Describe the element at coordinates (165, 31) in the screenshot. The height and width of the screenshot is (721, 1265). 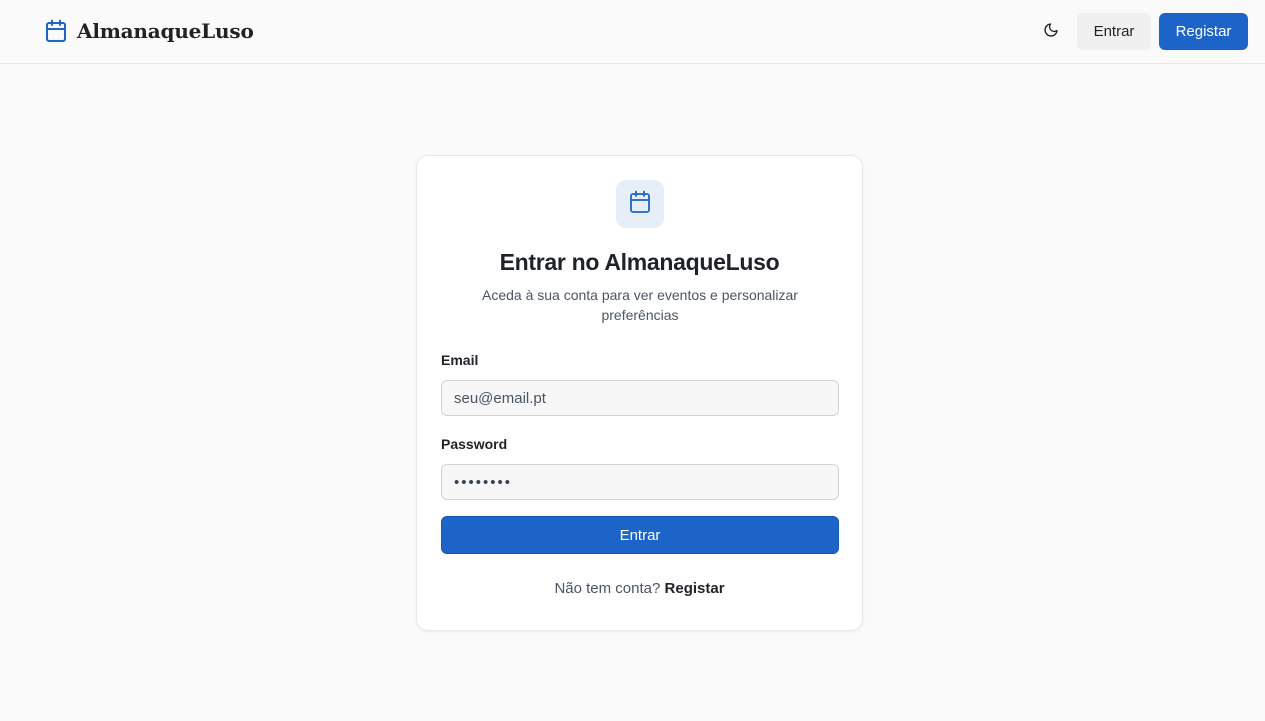
I see `brand-name: AlmanaqueLuso` at that location.